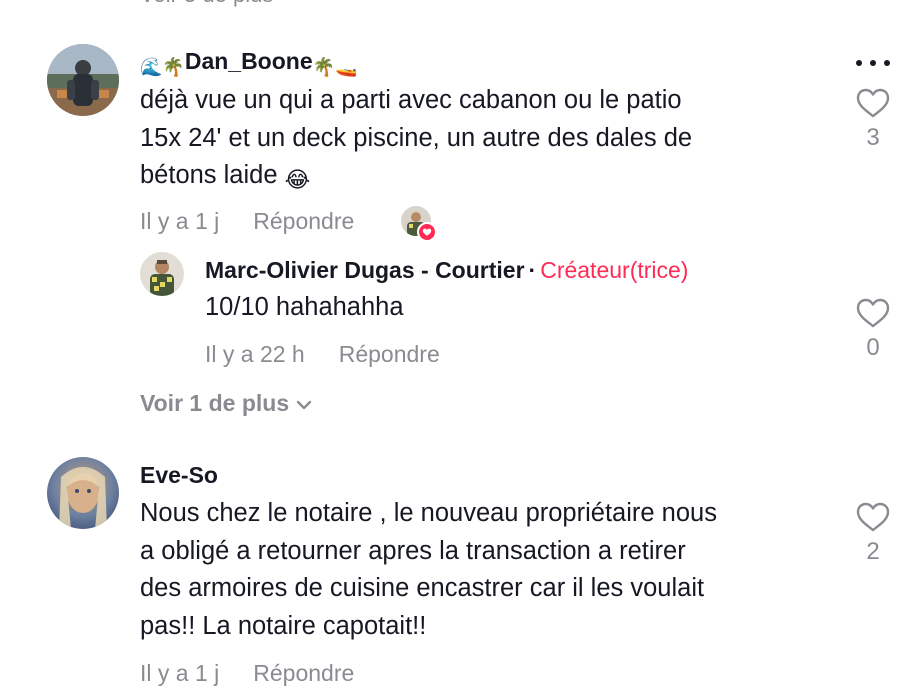 The image size is (916, 698). Describe the element at coordinates (365, 270) in the screenshot. I see `reply-username: Marc-Olivier Dugas - Courtier` at that location.